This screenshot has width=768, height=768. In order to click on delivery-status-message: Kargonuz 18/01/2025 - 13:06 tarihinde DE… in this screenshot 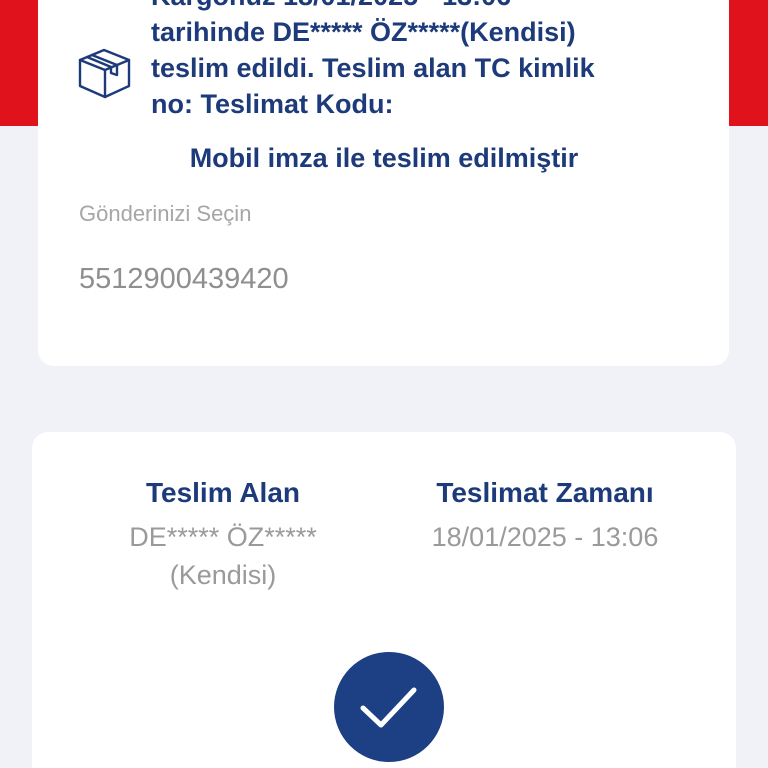, I will do `click(373, 59)`.